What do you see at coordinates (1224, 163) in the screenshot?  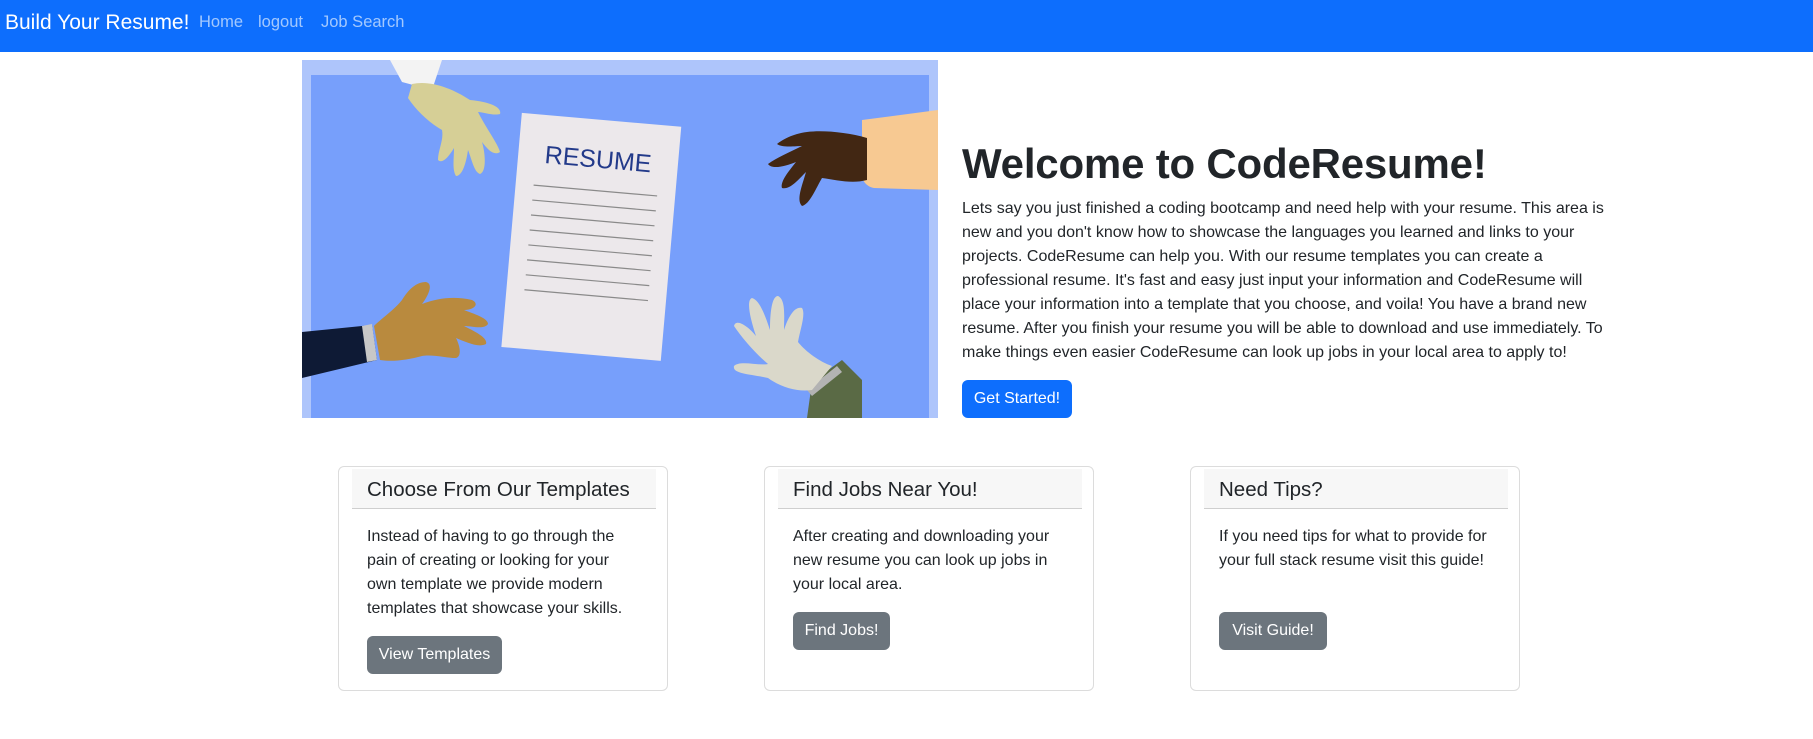 I see `hero-title: Welcome to CodeResume!` at bounding box center [1224, 163].